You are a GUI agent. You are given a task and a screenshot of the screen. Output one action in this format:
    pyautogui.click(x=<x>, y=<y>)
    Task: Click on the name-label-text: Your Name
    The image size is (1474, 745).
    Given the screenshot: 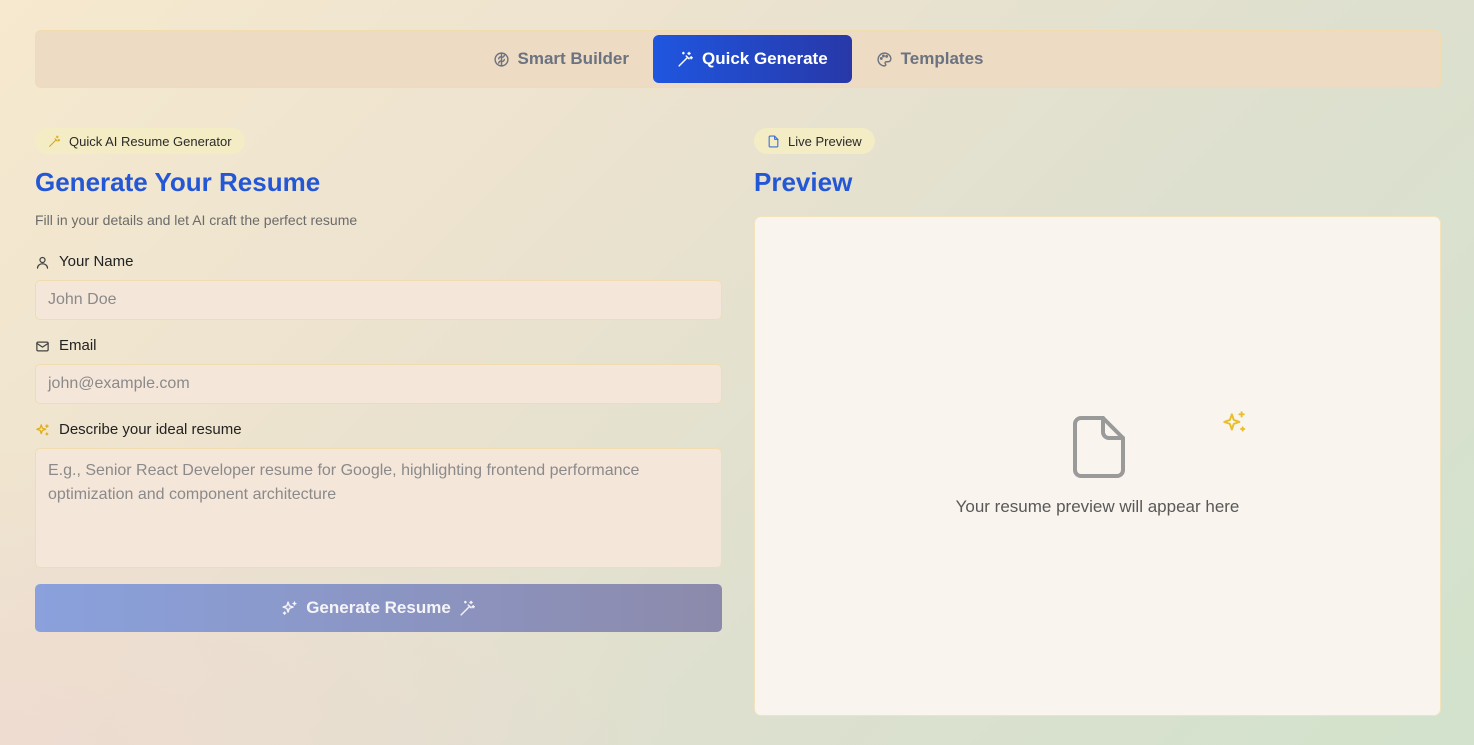 What is the action you would take?
    pyautogui.click(x=96, y=261)
    